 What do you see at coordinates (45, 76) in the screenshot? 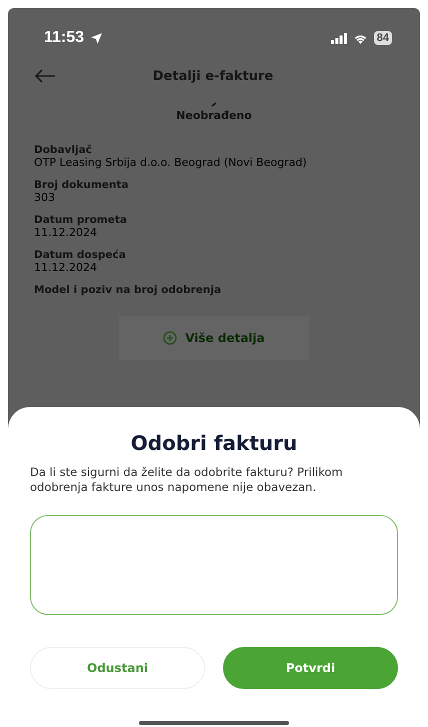
I see `back-arrow-icon` at bounding box center [45, 76].